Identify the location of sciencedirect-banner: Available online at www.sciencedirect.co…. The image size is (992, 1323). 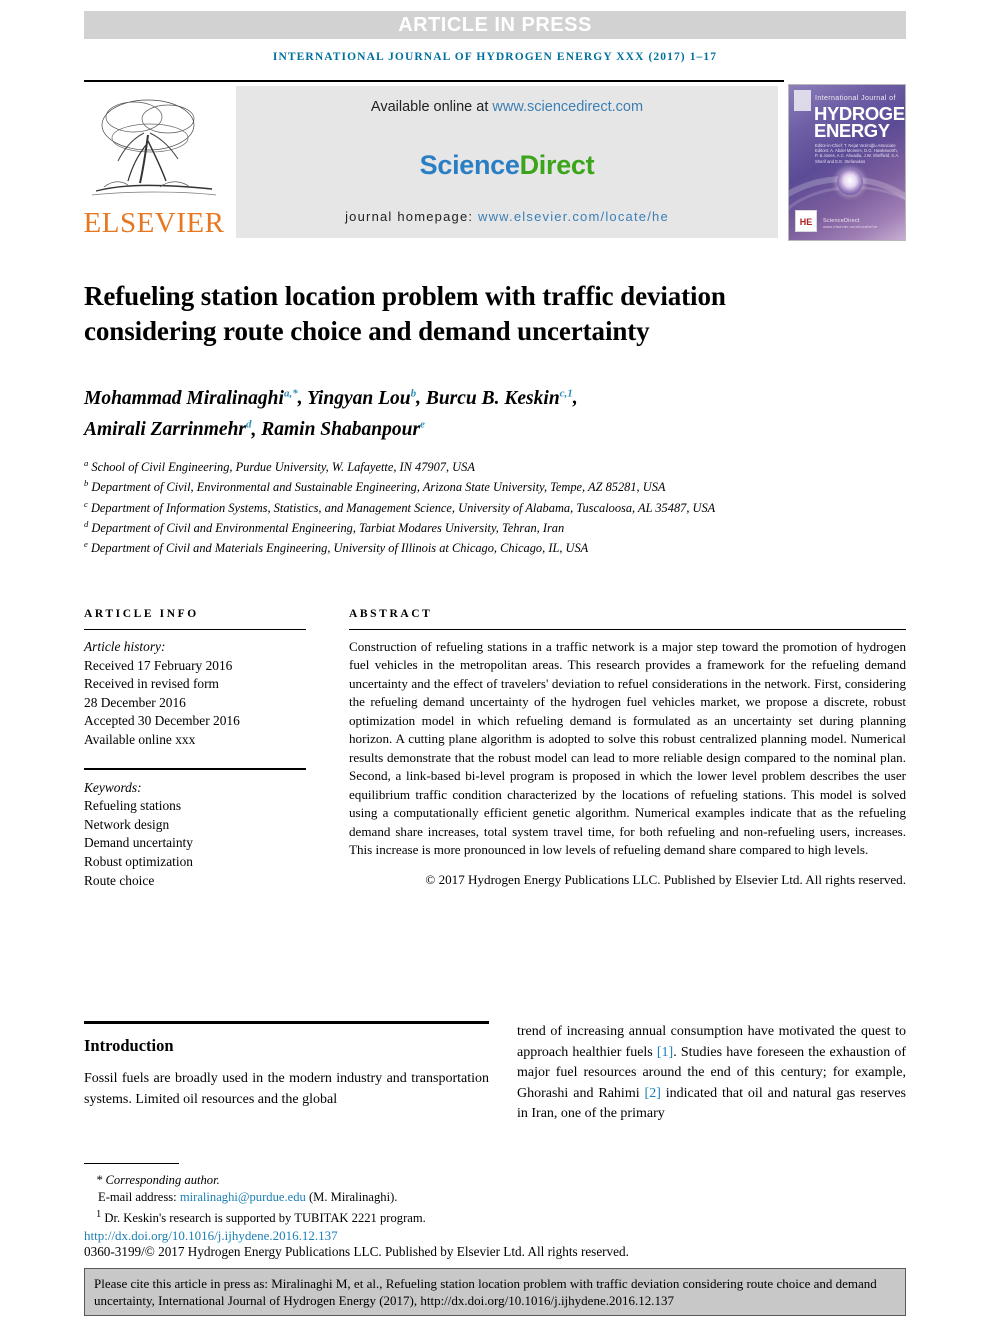
(507, 162).